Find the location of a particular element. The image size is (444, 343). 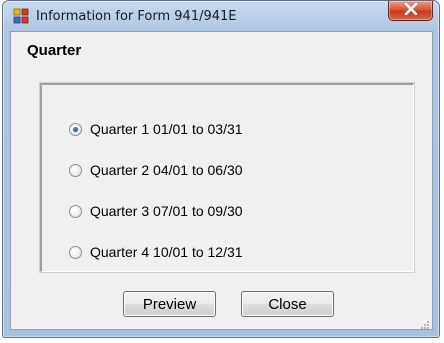

radio-quarter-3: Quarter 3 07/01 to 09/30 is located at coordinates (156, 211).